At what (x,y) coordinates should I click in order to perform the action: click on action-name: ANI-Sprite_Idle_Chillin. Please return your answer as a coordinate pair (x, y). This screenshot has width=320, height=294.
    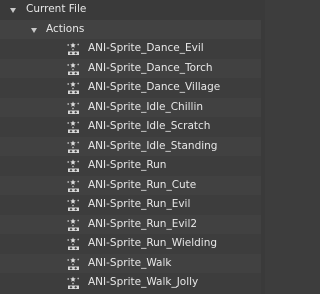
    Looking at the image, I should click on (146, 106).